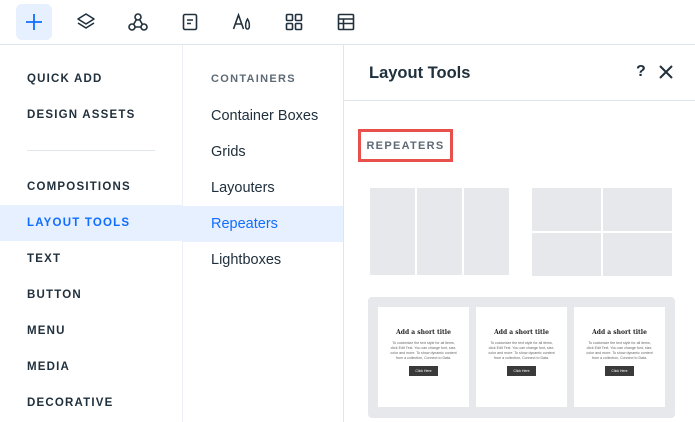  I want to click on help-button: ?, so click(641, 72).